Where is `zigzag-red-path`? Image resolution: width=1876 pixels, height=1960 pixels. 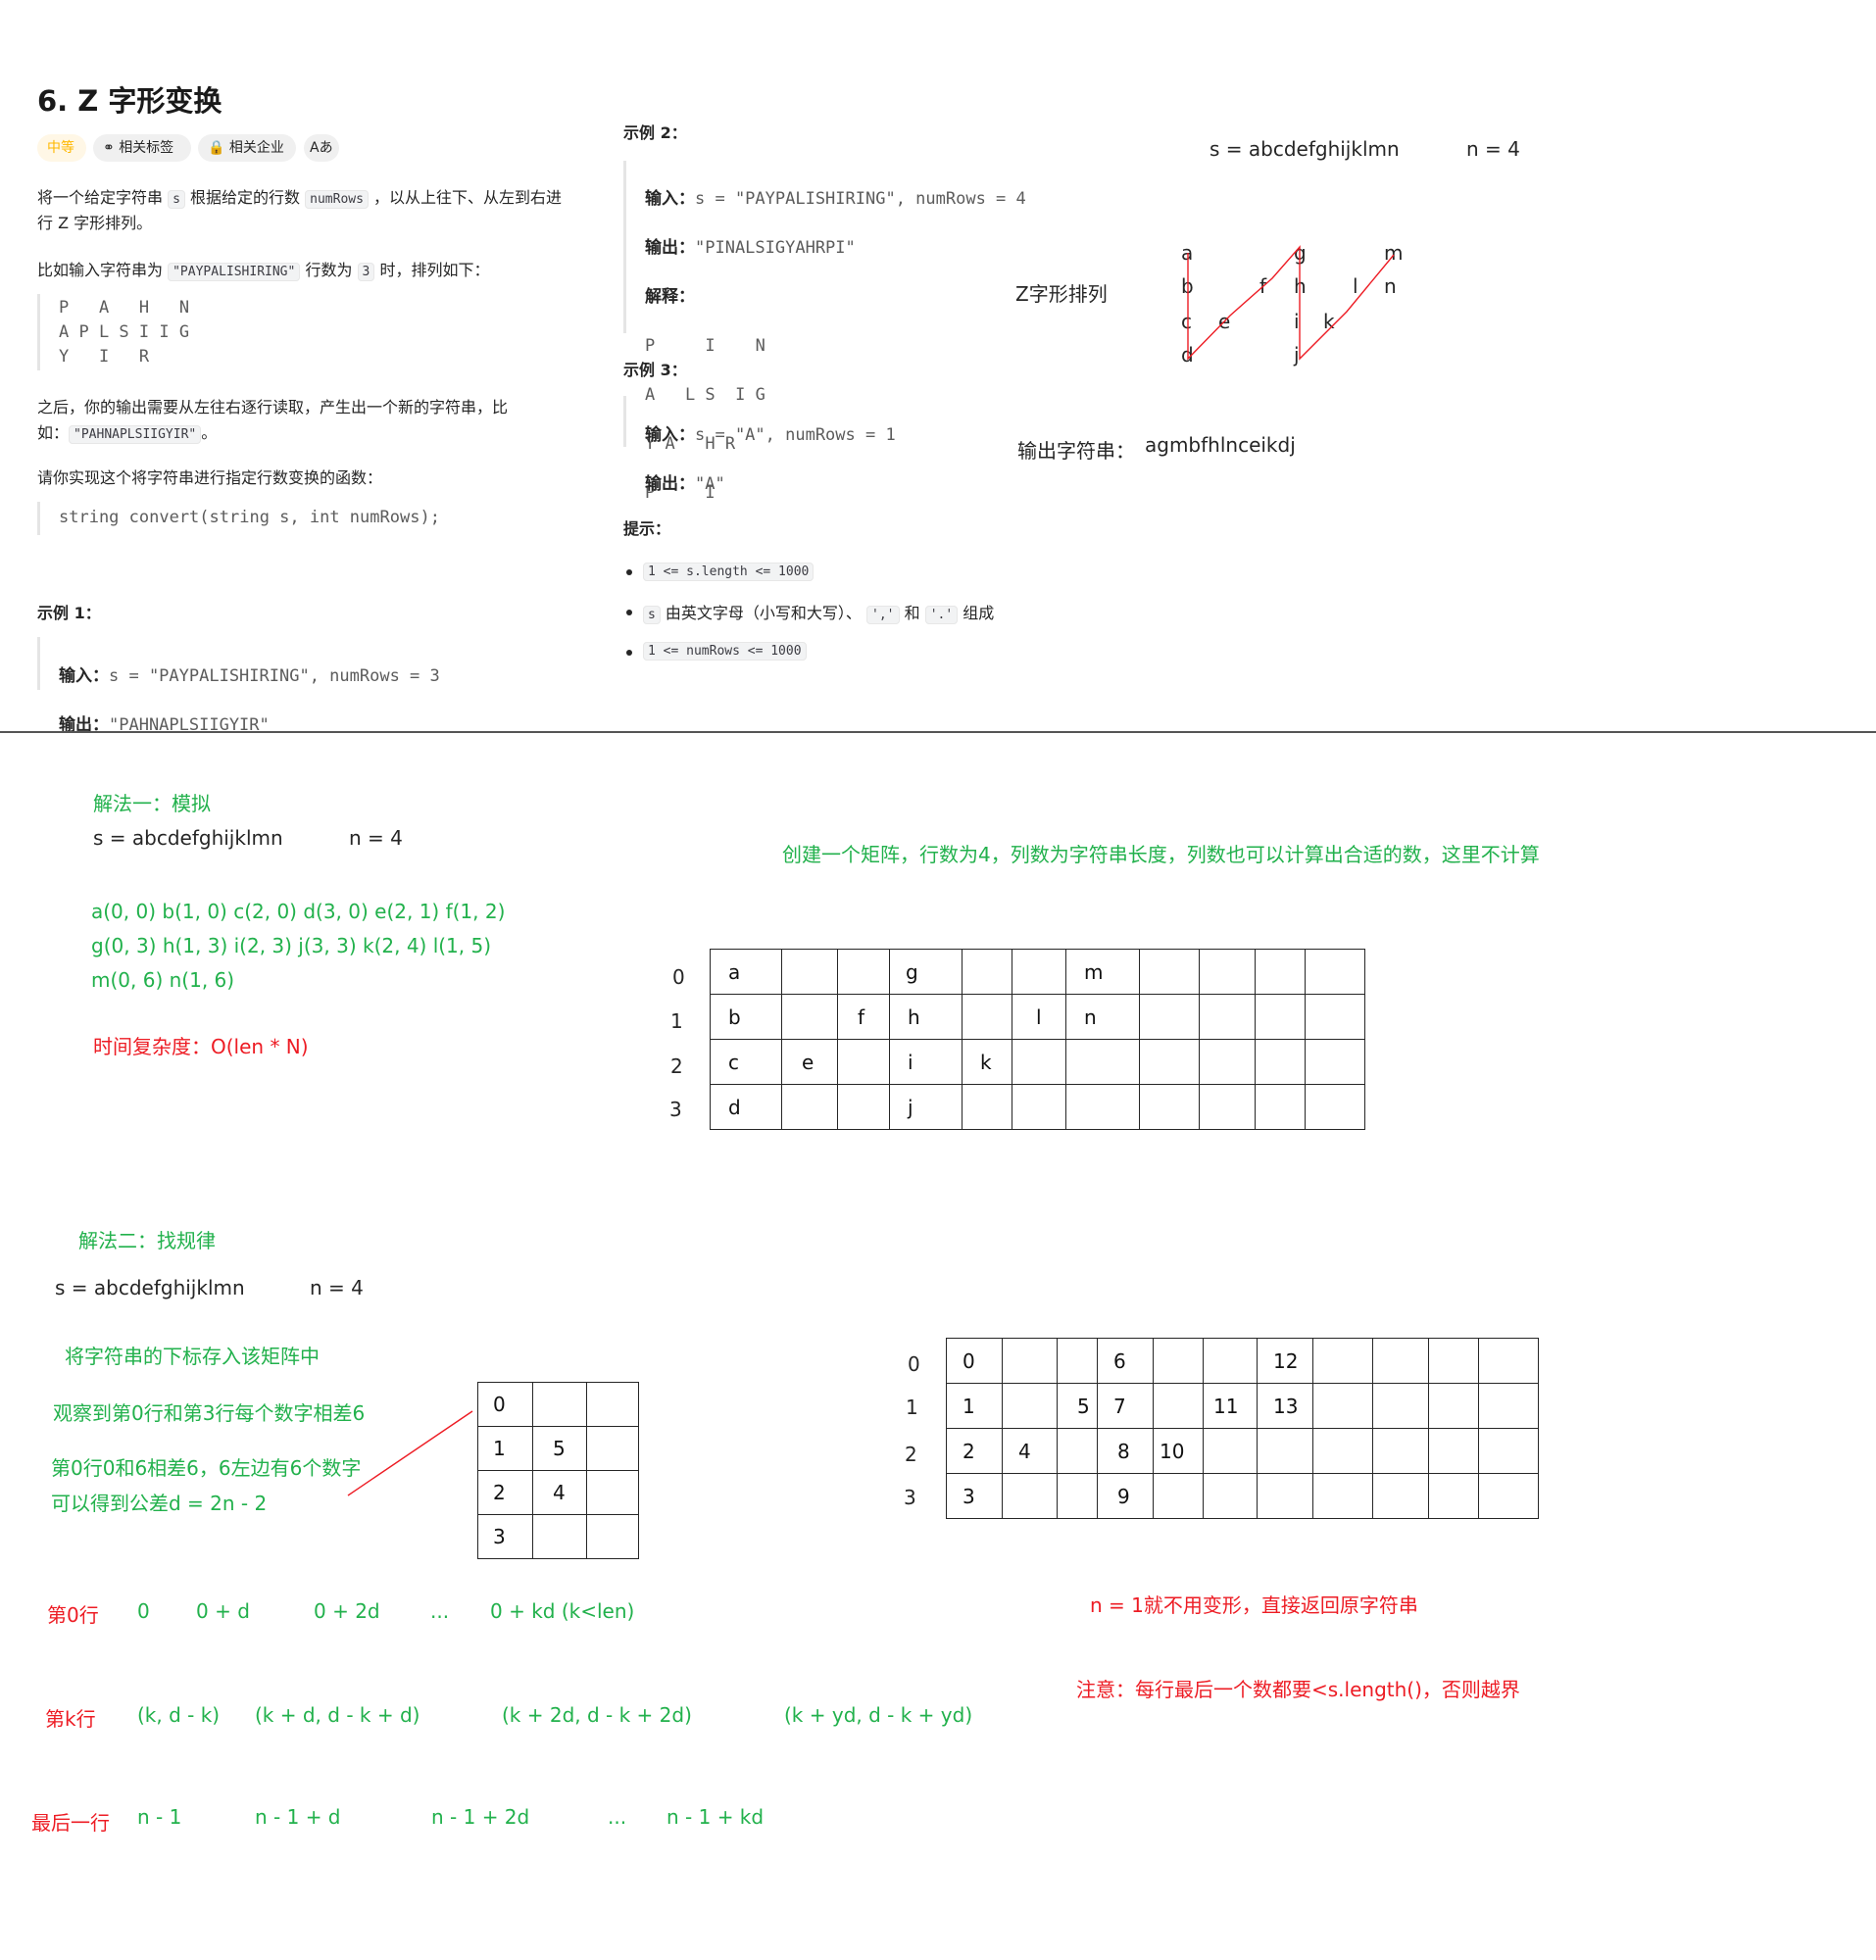 zigzag-red-path is located at coordinates (1291, 303).